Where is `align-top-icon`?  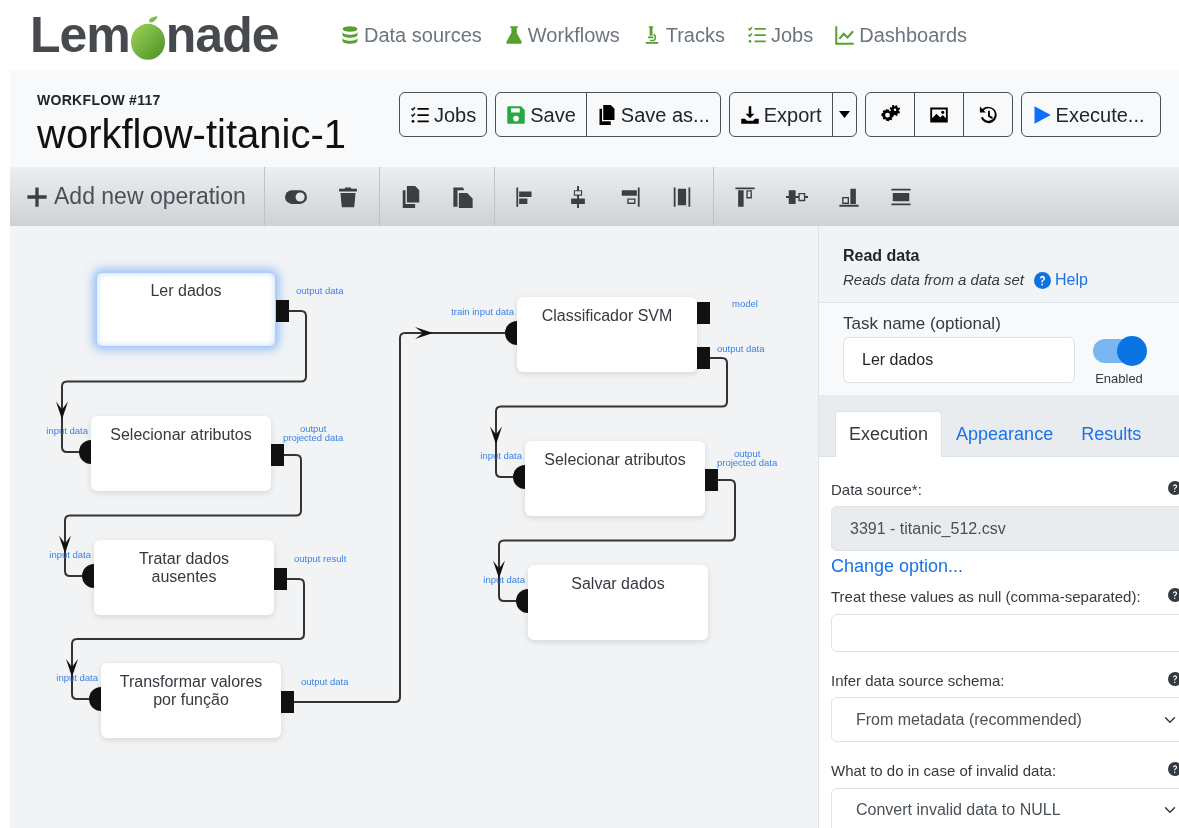
align-top-icon is located at coordinates (744, 196).